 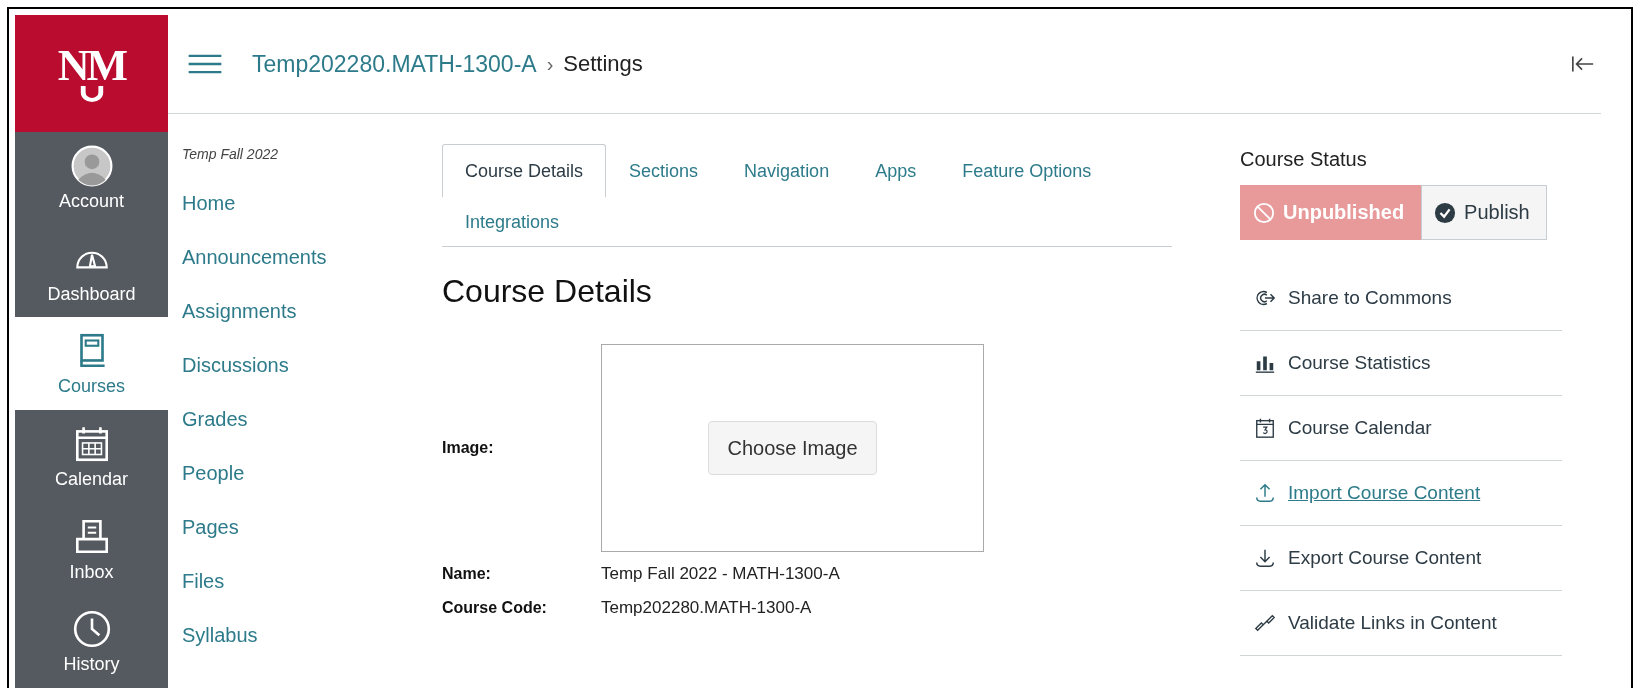 I want to click on settings-tab: Apps, so click(x=896, y=170).